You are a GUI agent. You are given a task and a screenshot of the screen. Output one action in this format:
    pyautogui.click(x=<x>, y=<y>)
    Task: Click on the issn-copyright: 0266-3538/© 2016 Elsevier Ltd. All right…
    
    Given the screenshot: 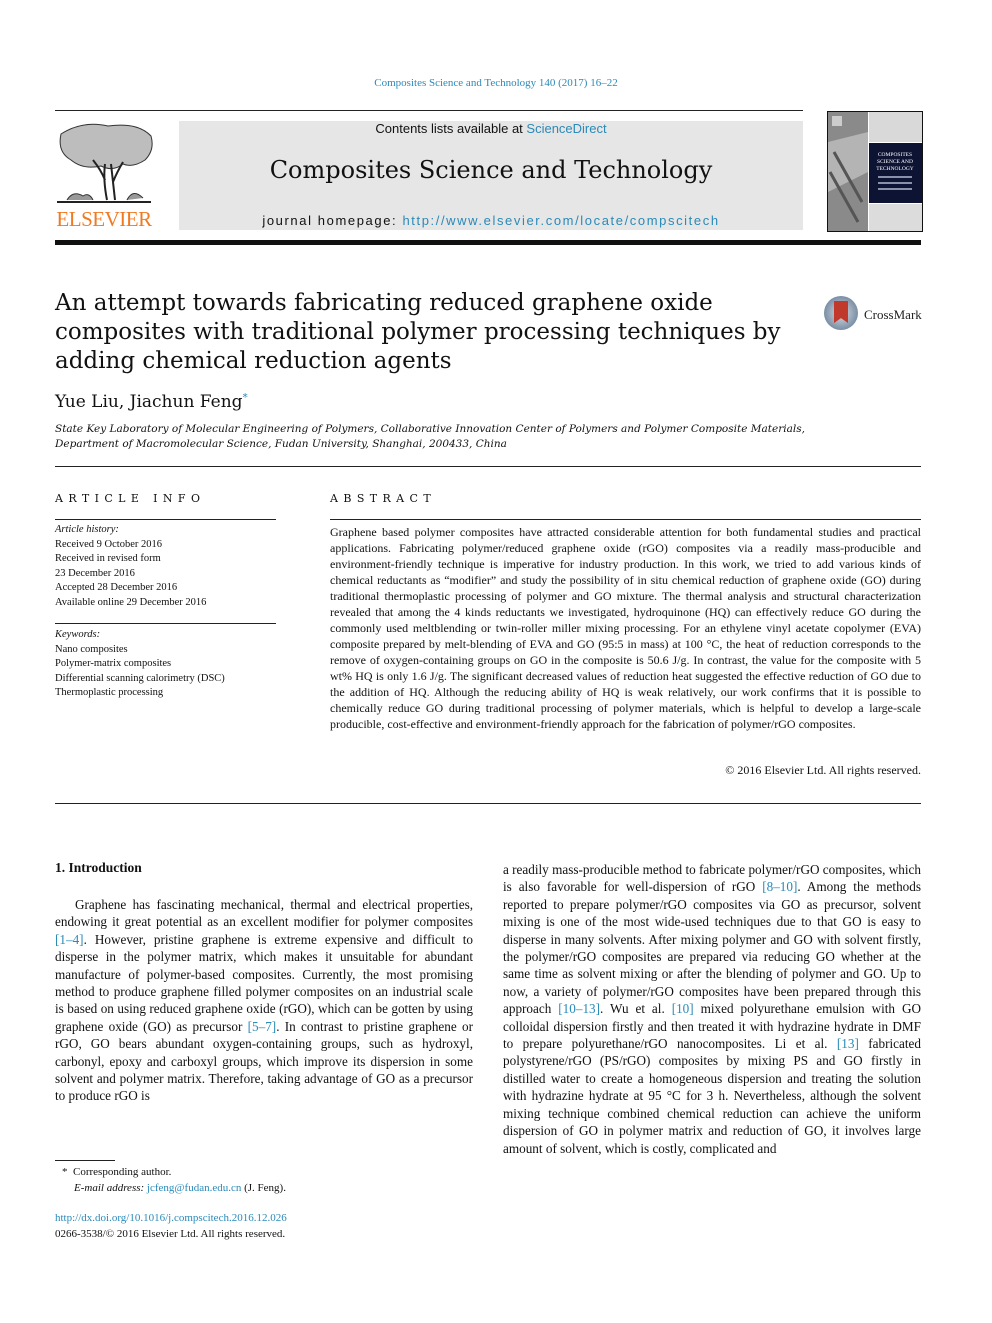 What is the action you would take?
    pyautogui.click(x=170, y=1233)
    